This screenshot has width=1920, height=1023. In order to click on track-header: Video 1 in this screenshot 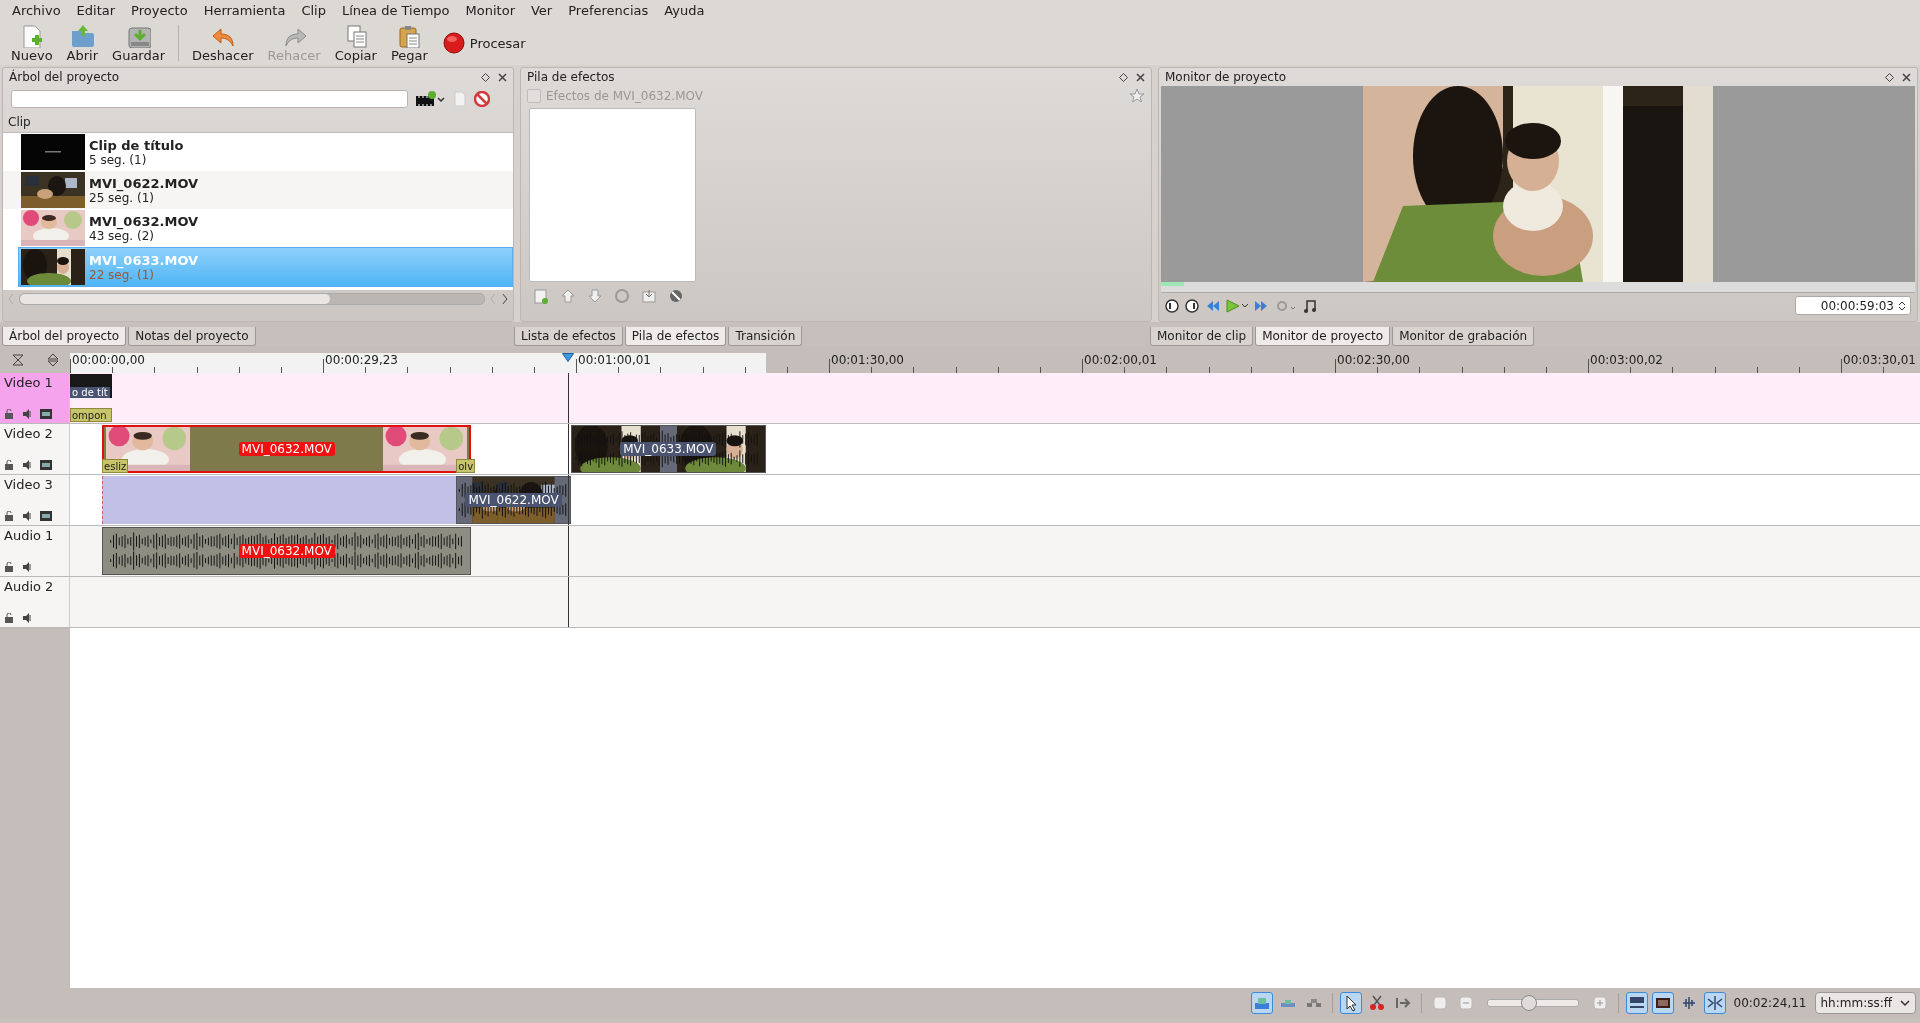, I will do `click(35, 398)`.